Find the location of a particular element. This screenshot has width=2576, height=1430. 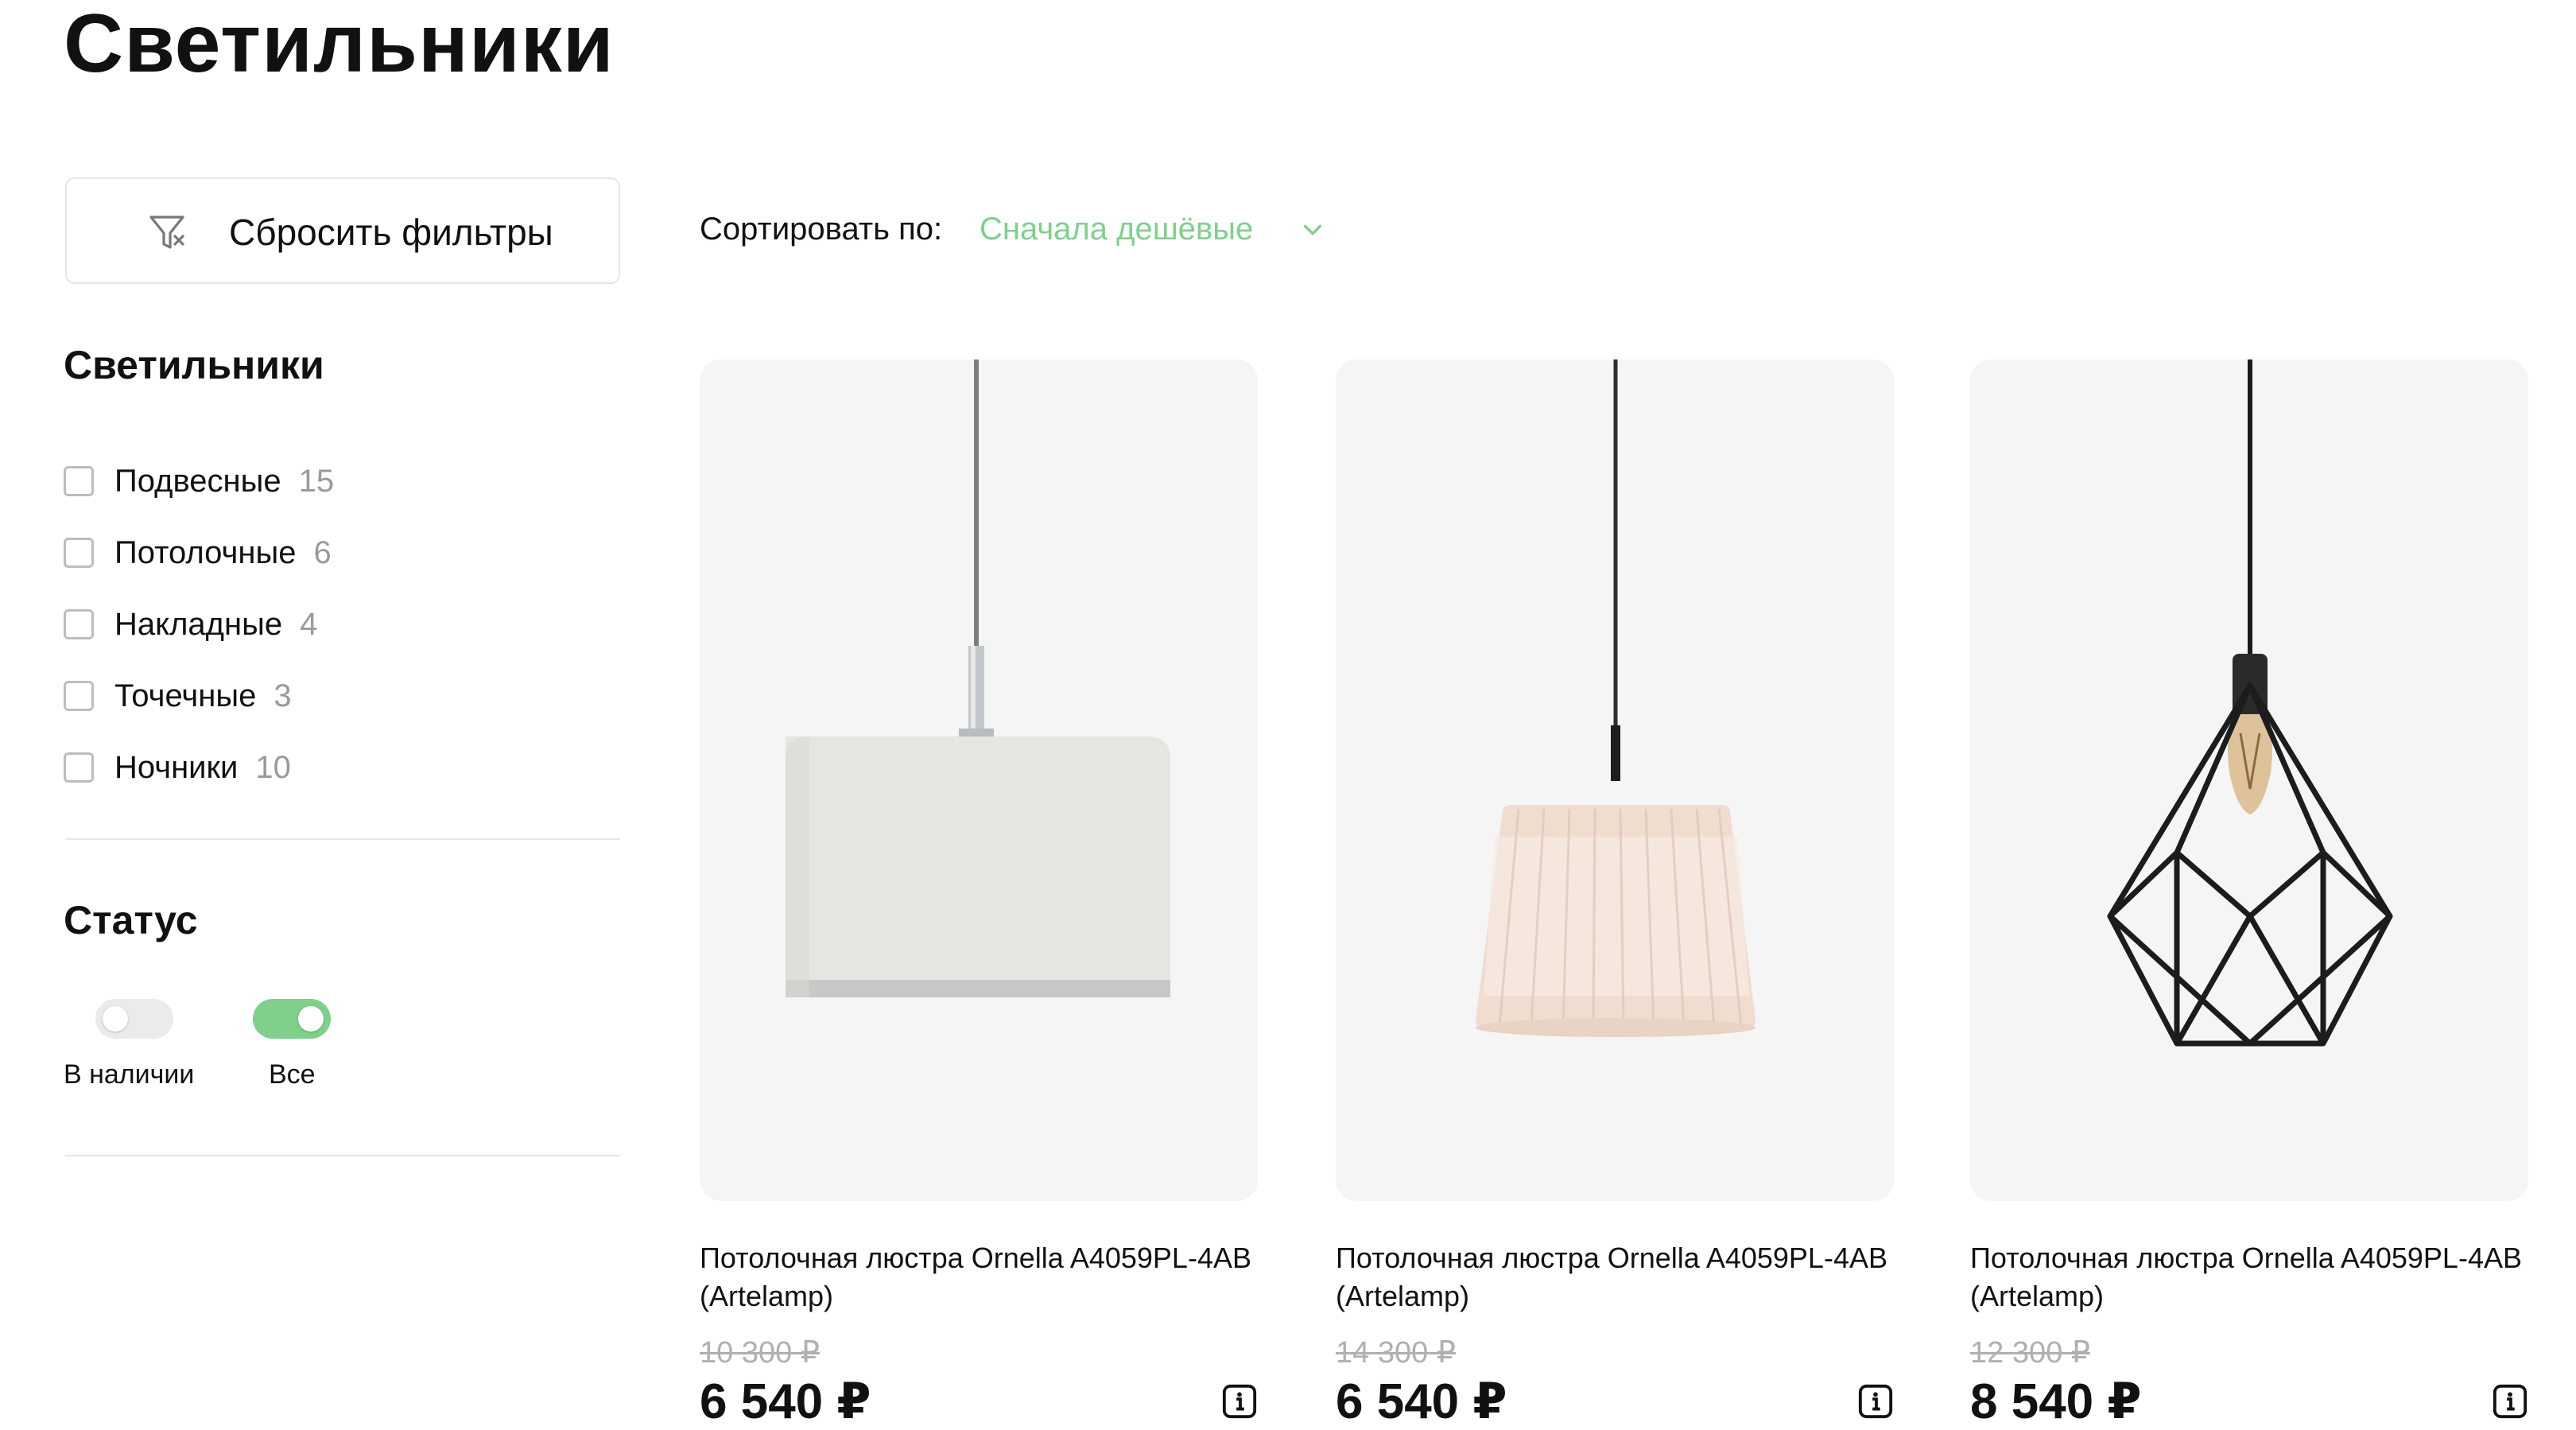

toggle-in-stock: В наличии is located at coordinates (129, 1044).